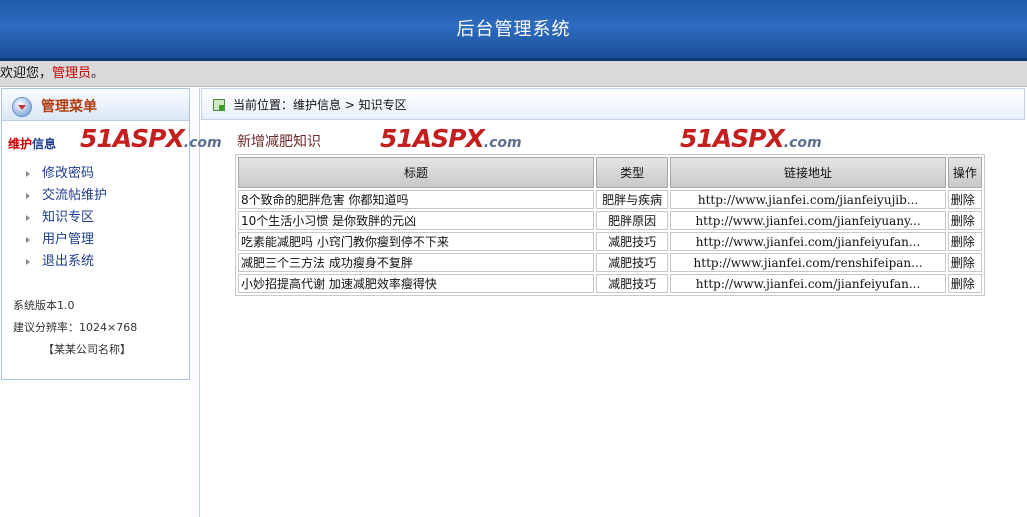 The width and height of the screenshot is (1027, 517). What do you see at coordinates (416, 199) in the screenshot?
I see `row-title: 8个致命的肥胖危害 你都知道吗` at bounding box center [416, 199].